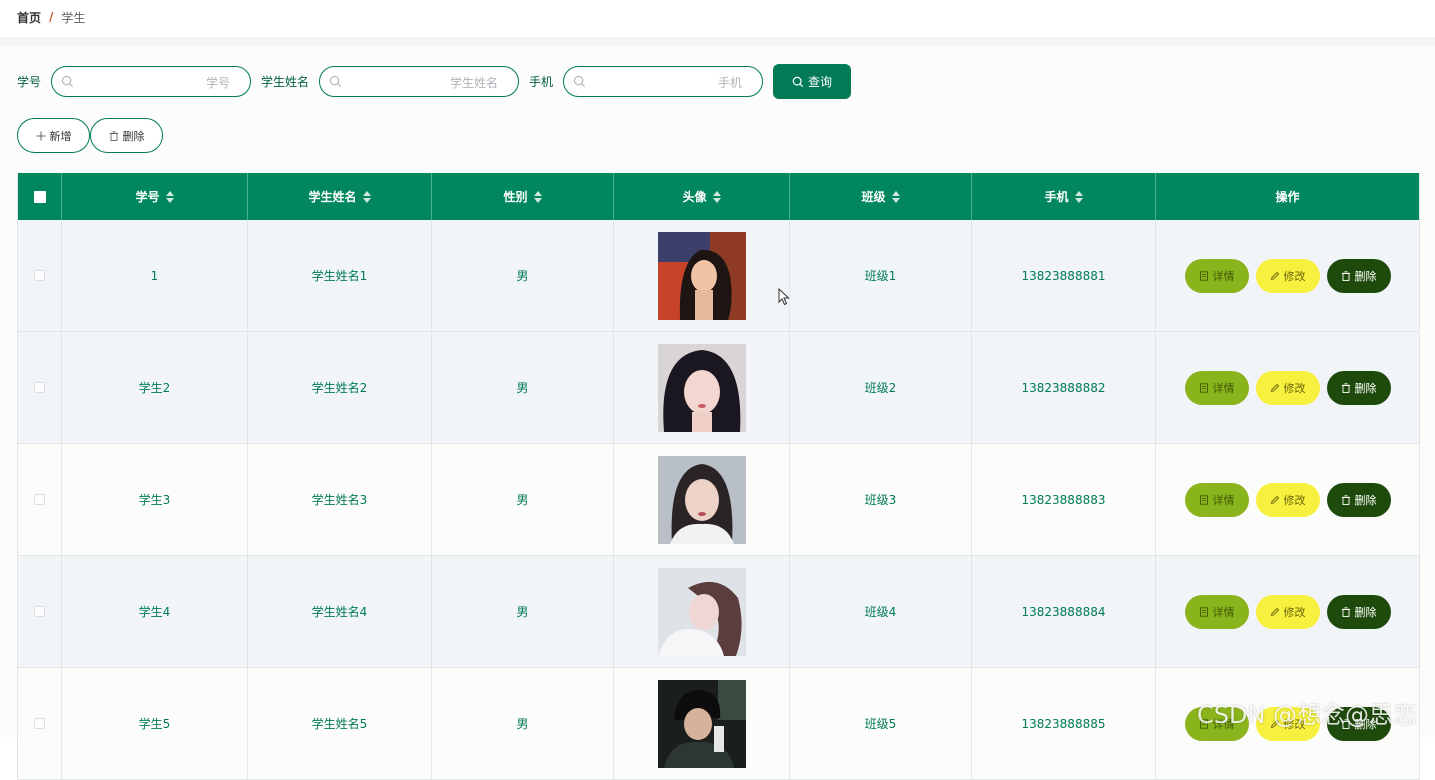 This screenshot has width=1435, height=780. I want to click on cell-class: 班级1, so click(881, 275).